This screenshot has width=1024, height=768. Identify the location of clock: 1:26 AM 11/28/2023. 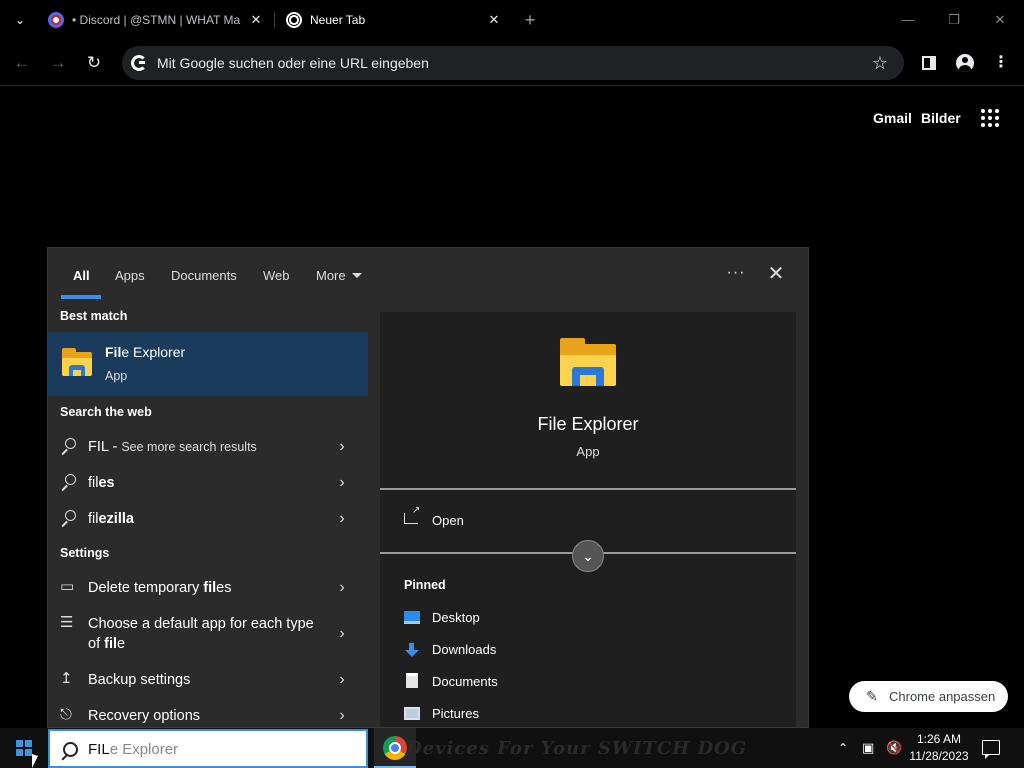
(939, 748).